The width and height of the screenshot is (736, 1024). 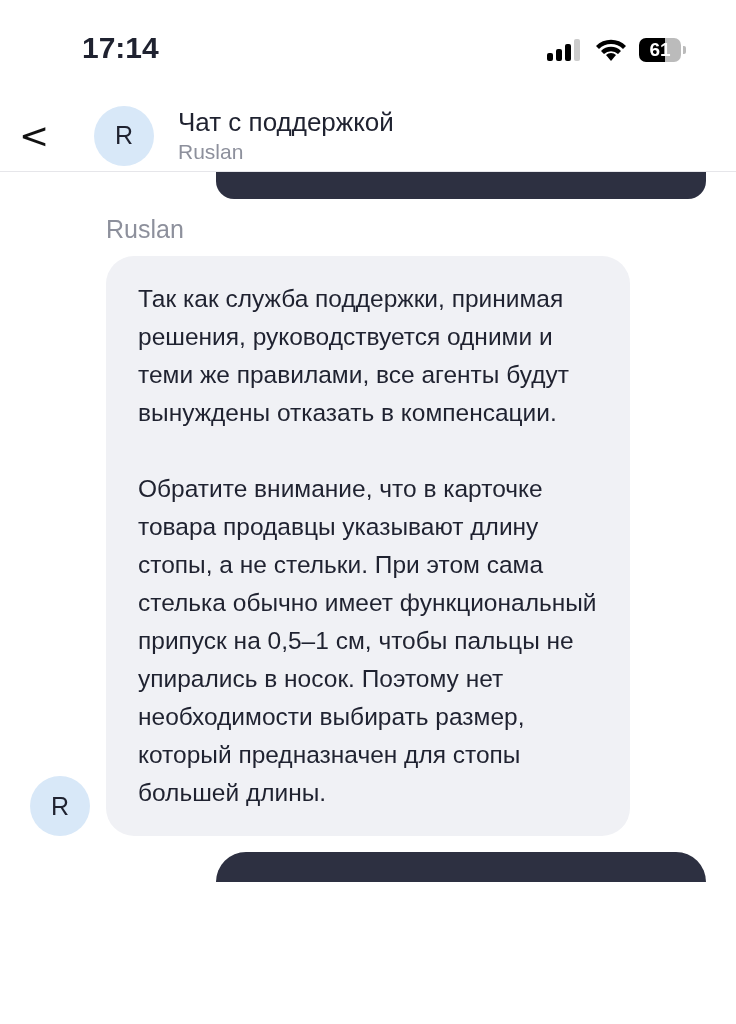 What do you see at coordinates (211, 152) in the screenshot?
I see `chat-subtitle: Ruslan` at bounding box center [211, 152].